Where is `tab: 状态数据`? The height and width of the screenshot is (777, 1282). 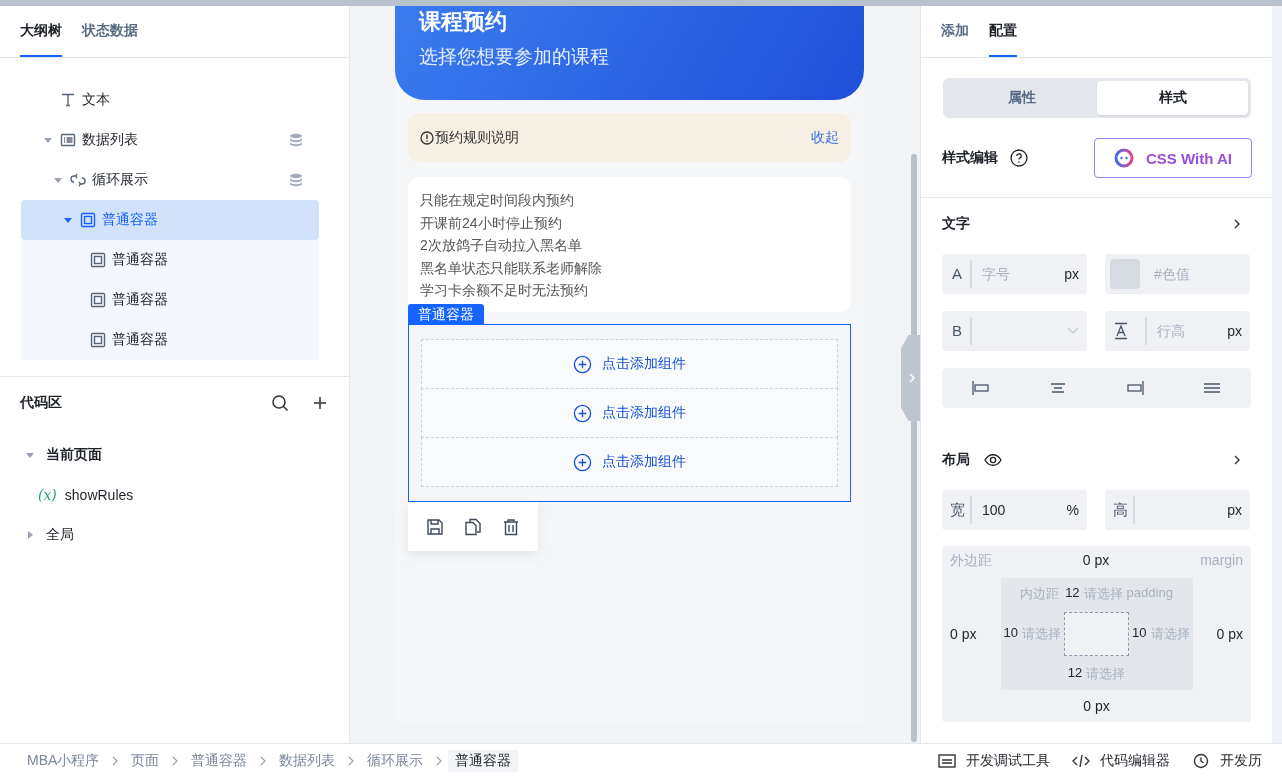 tab: 状态数据 is located at coordinates (110, 31).